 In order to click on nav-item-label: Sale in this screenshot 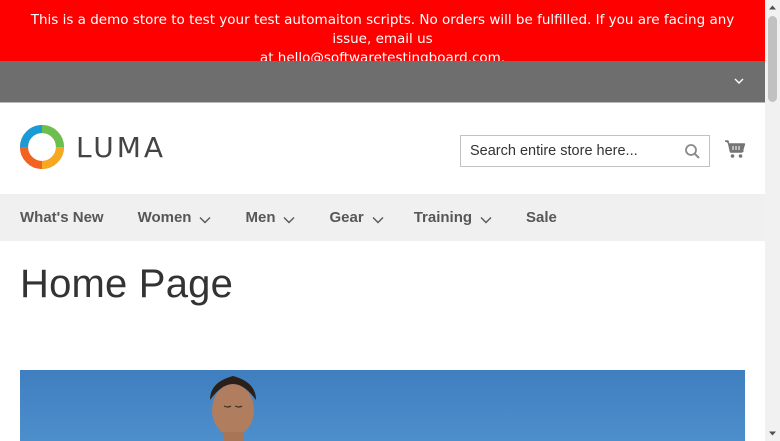, I will do `click(541, 217)`.